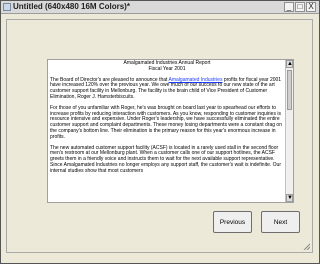 The image size is (320, 264). Describe the element at coordinates (289, 198) in the screenshot. I see `scroll-down-button: ▼` at that location.